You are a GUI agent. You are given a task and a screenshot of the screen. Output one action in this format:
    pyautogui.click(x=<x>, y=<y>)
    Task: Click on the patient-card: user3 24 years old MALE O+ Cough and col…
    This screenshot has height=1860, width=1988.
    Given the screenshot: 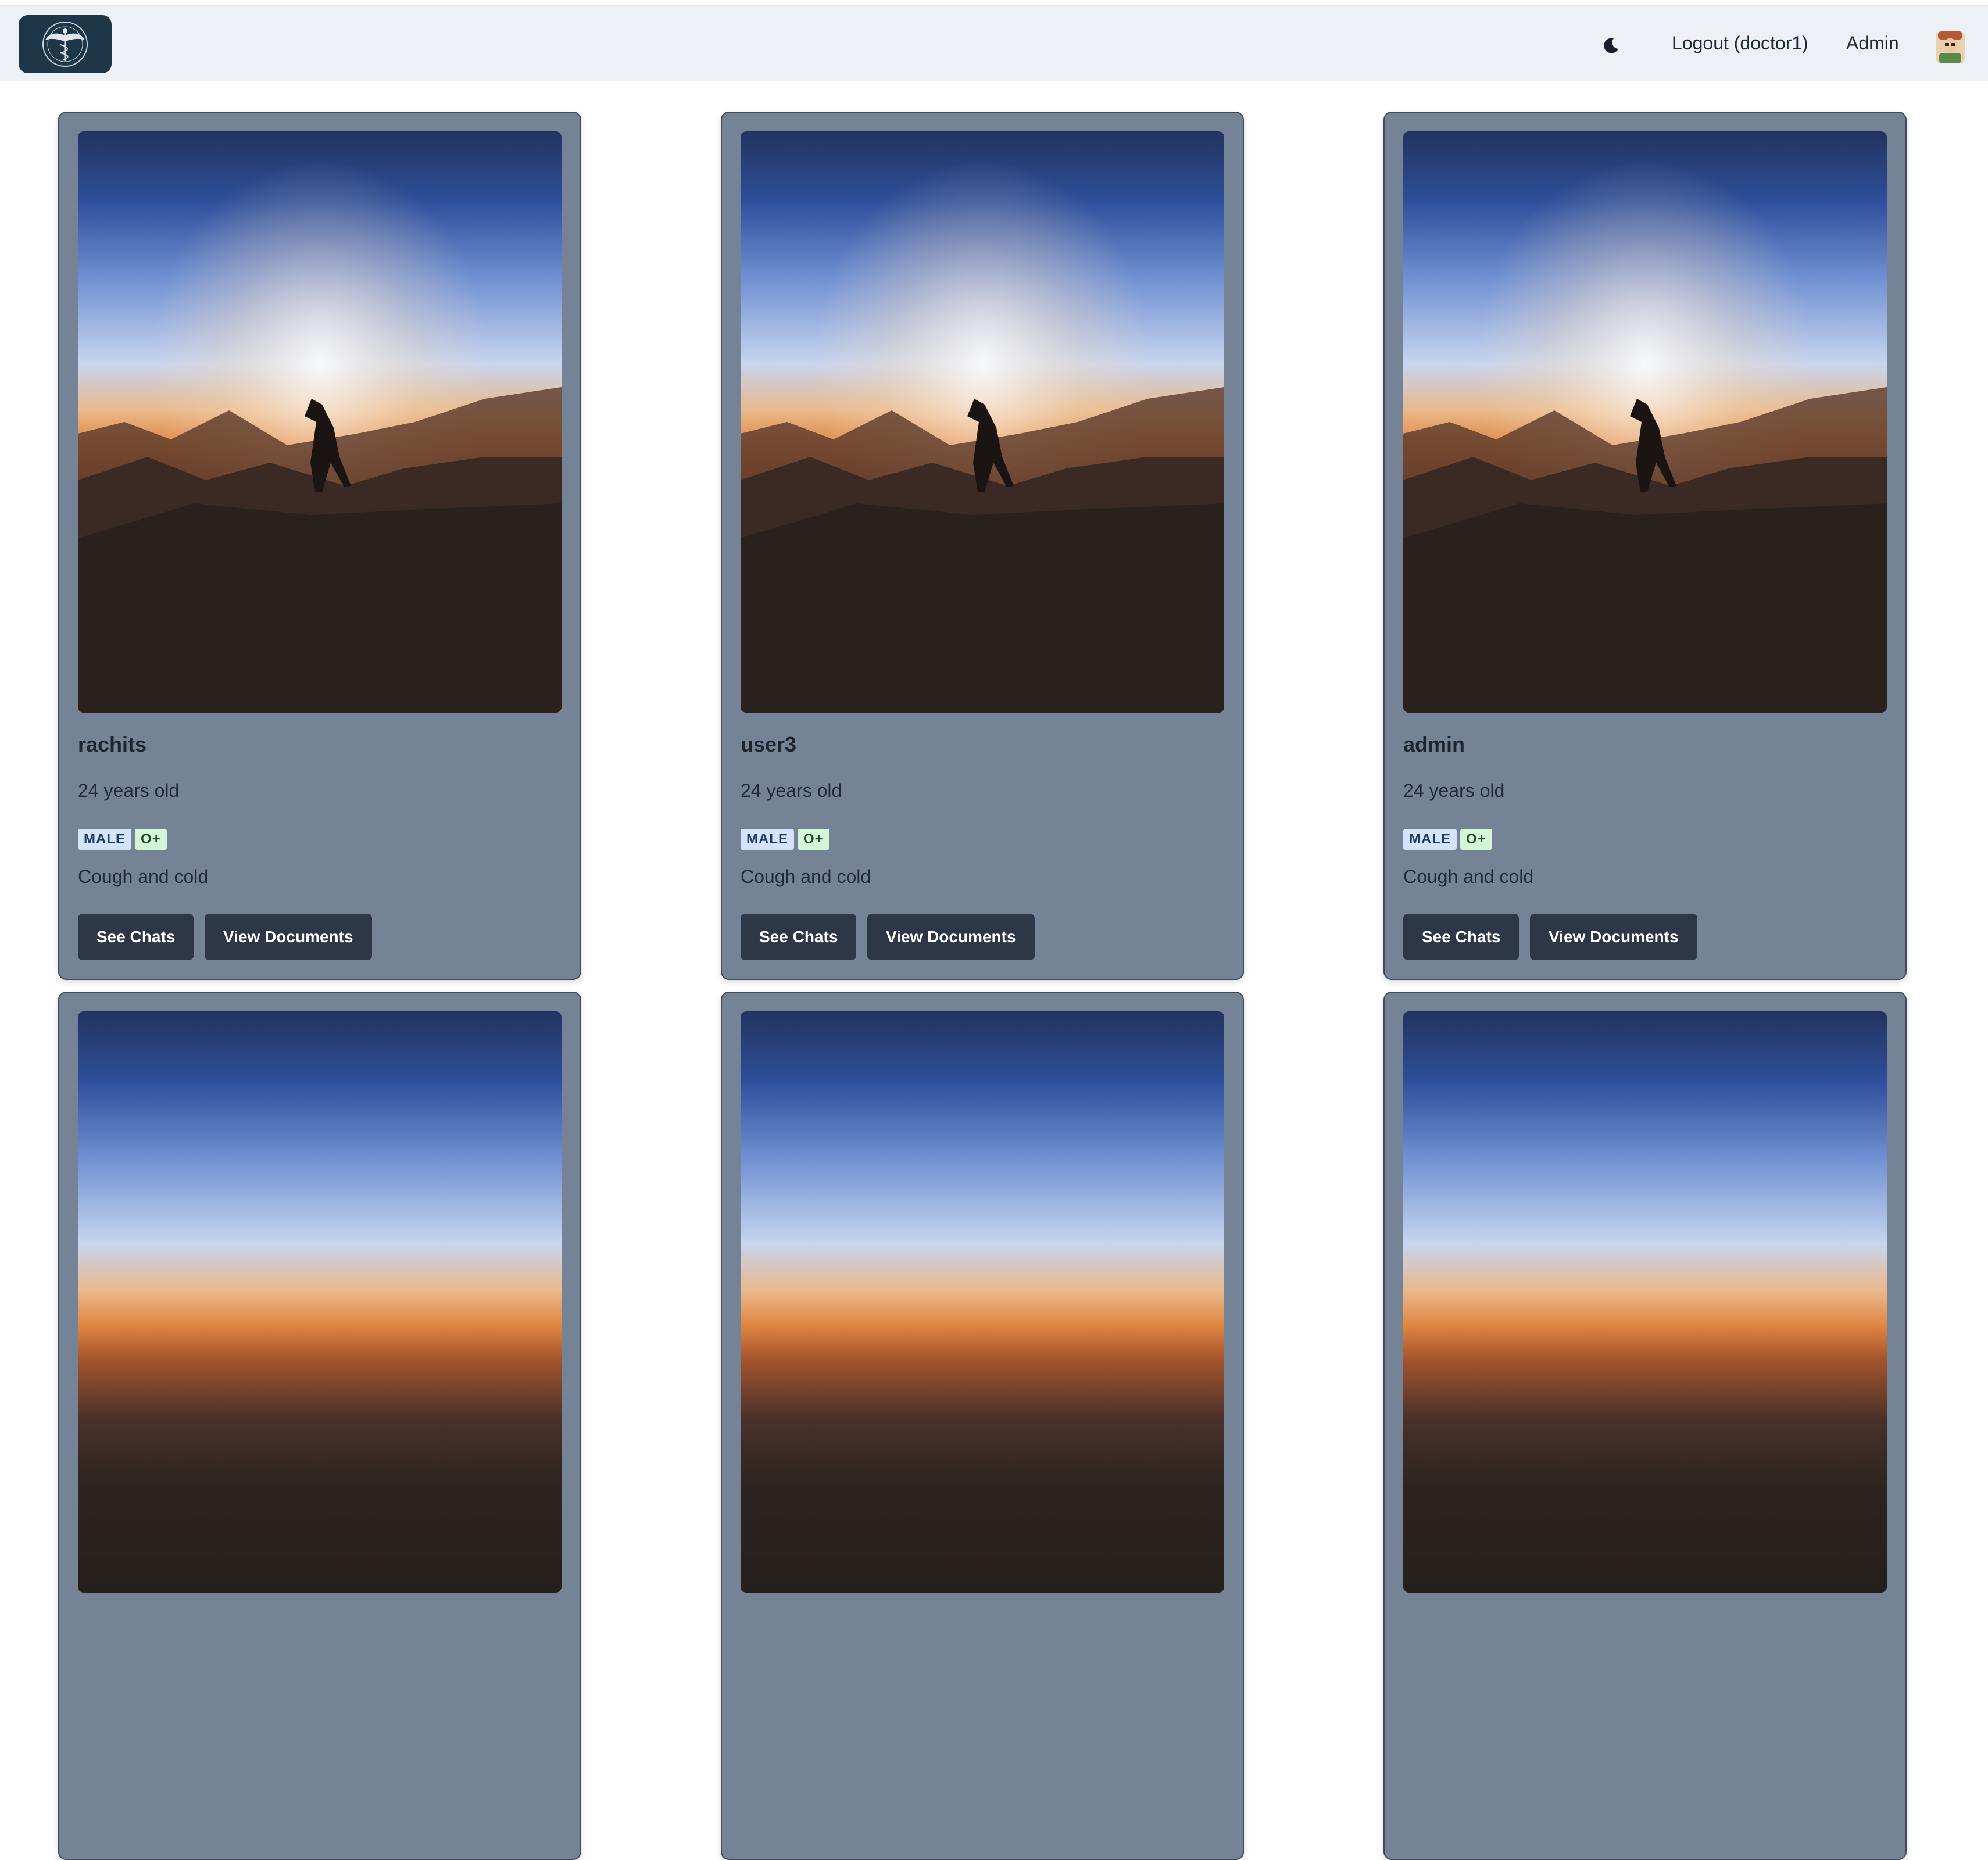 What is the action you would take?
    pyautogui.click(x=982, y=546)
    